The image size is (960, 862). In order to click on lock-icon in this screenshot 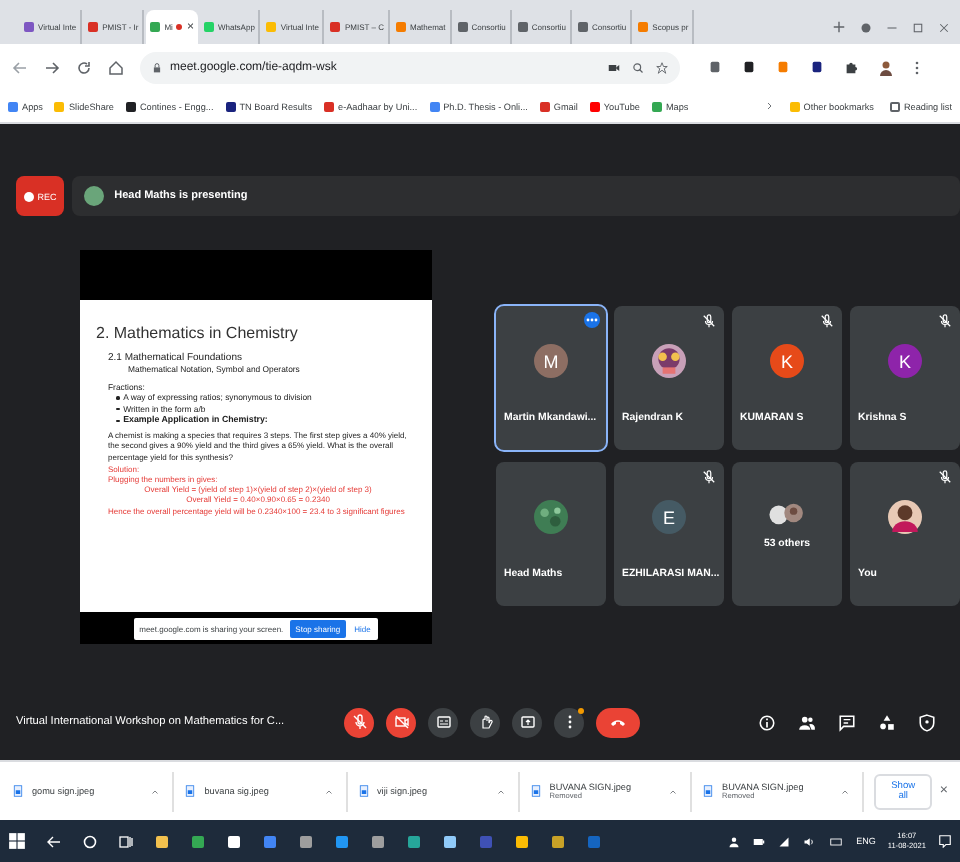, I will do `click(157, 67)`.